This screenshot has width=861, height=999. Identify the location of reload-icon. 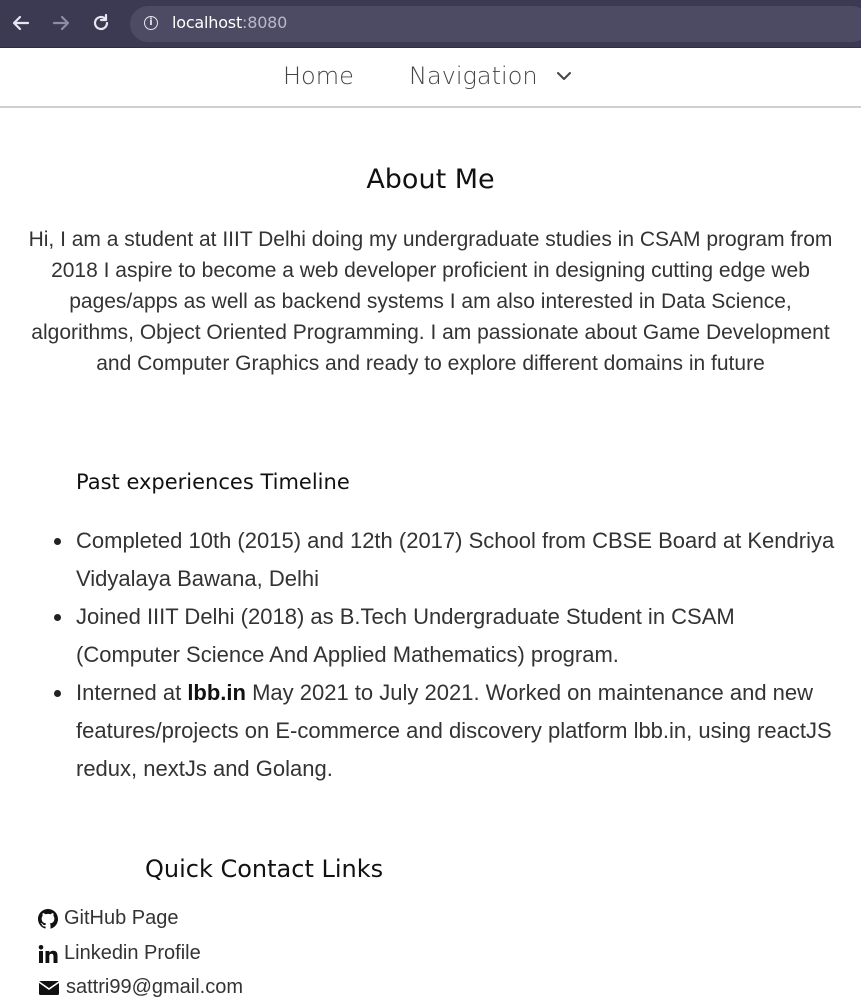
(101, 23).